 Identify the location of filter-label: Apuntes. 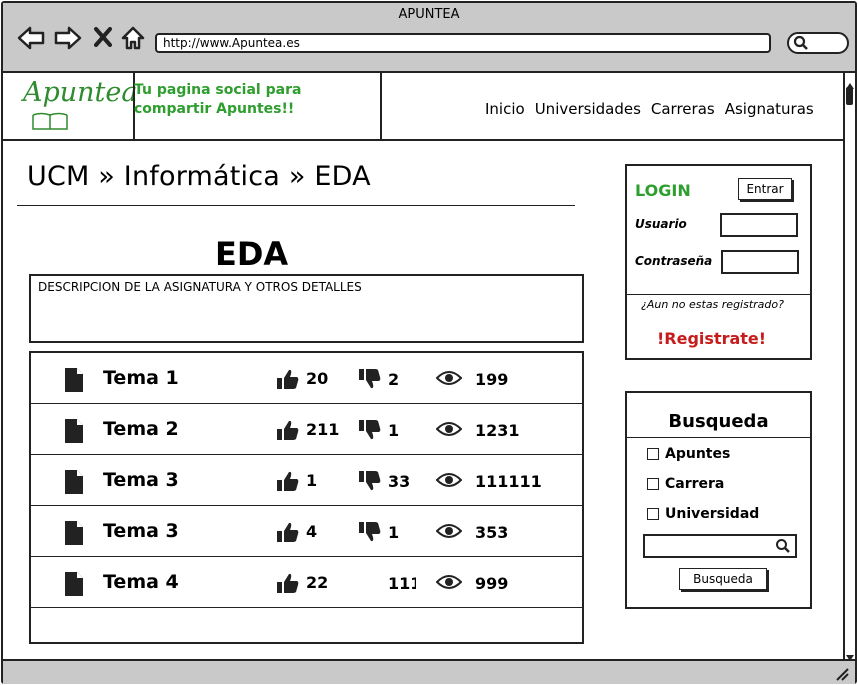
(698, 454).